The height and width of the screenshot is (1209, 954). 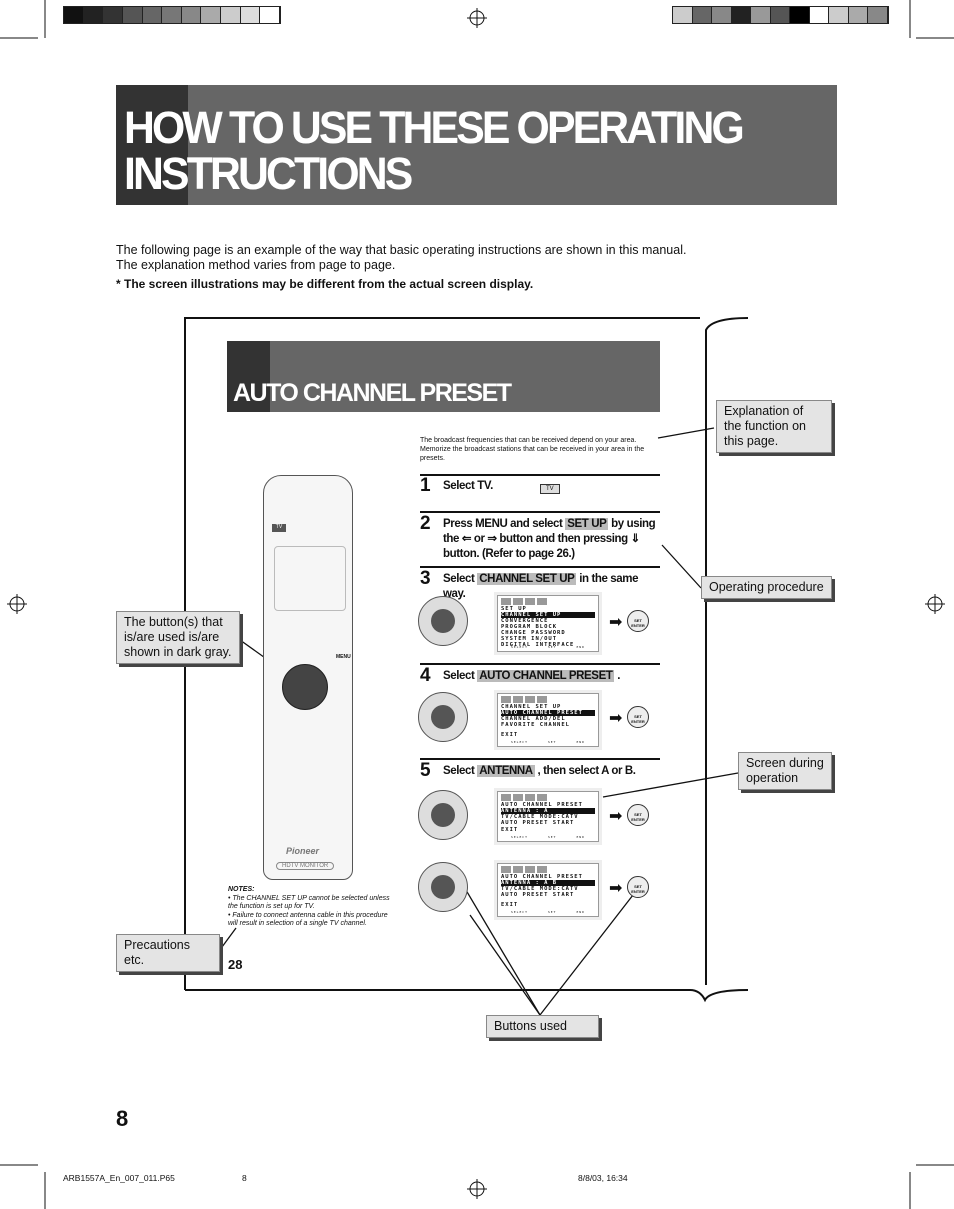 What do you see at coordinates (550, 489) in the screenshot?
I see `tv-button-illustration: TV` at bounding box center [550, 489].